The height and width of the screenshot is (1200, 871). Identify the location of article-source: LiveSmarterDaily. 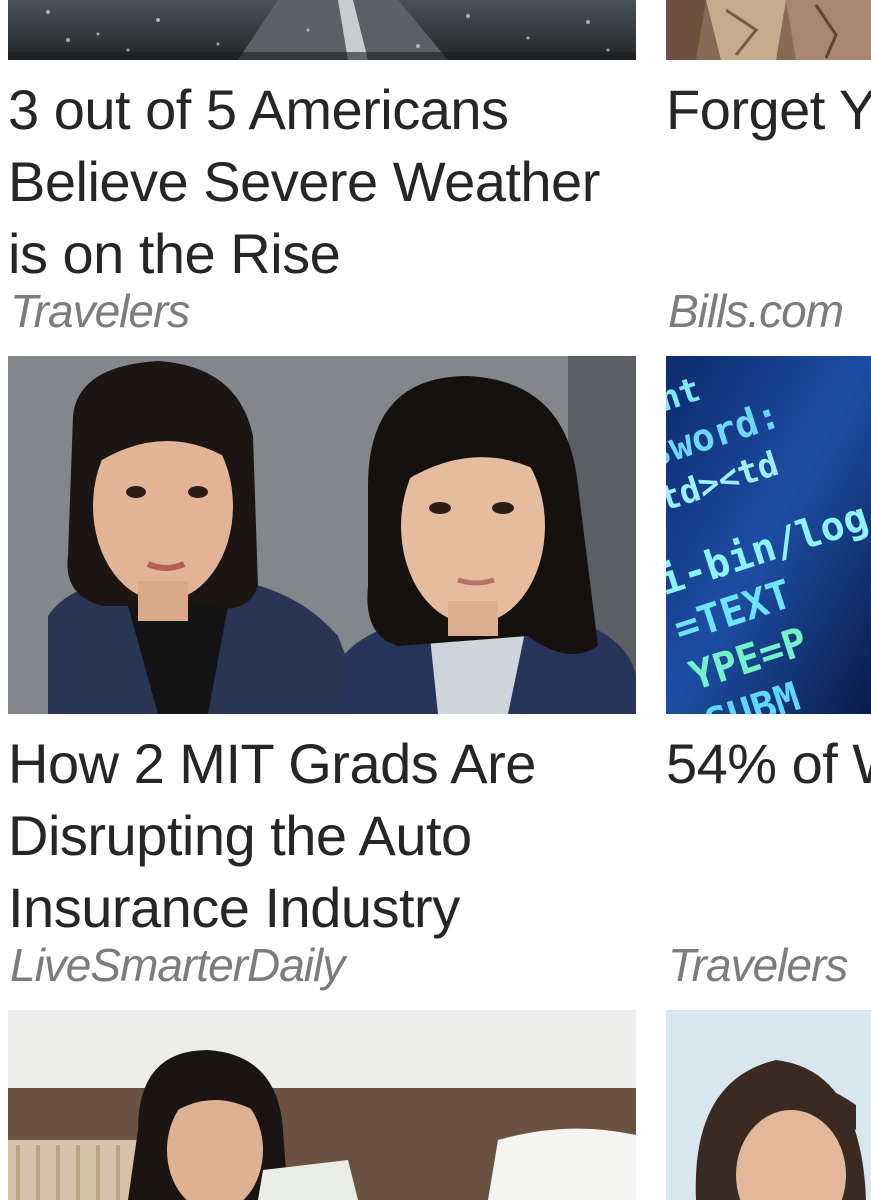
(177, 965).